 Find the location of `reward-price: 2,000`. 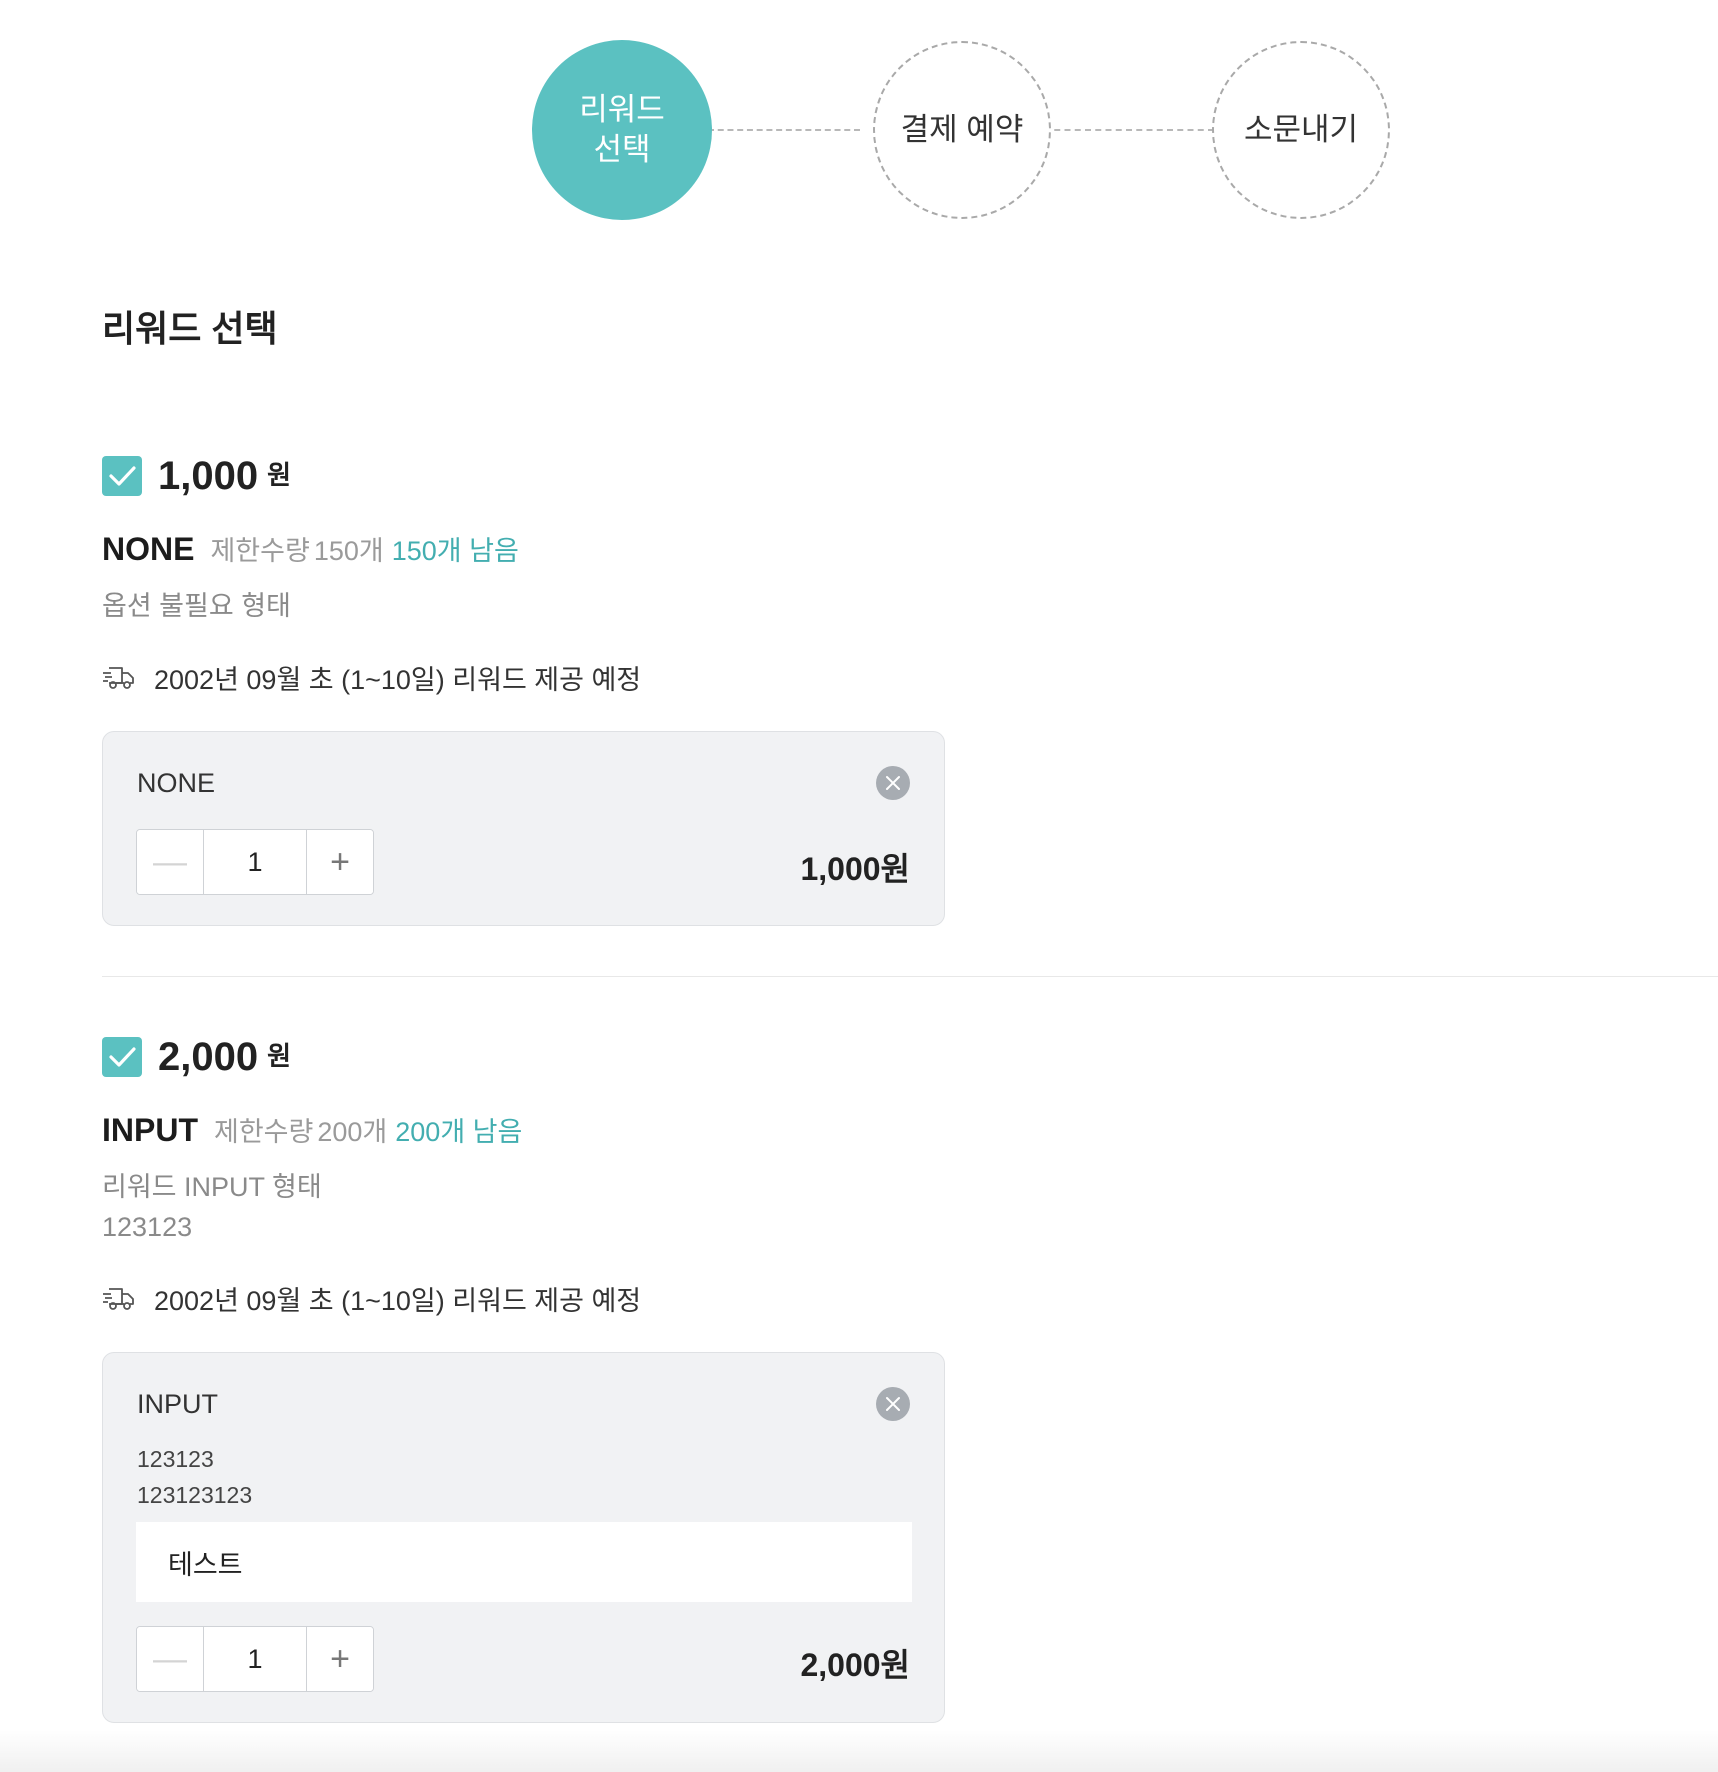

reward-price: 2,000 is located at coordinates (208, 1056).